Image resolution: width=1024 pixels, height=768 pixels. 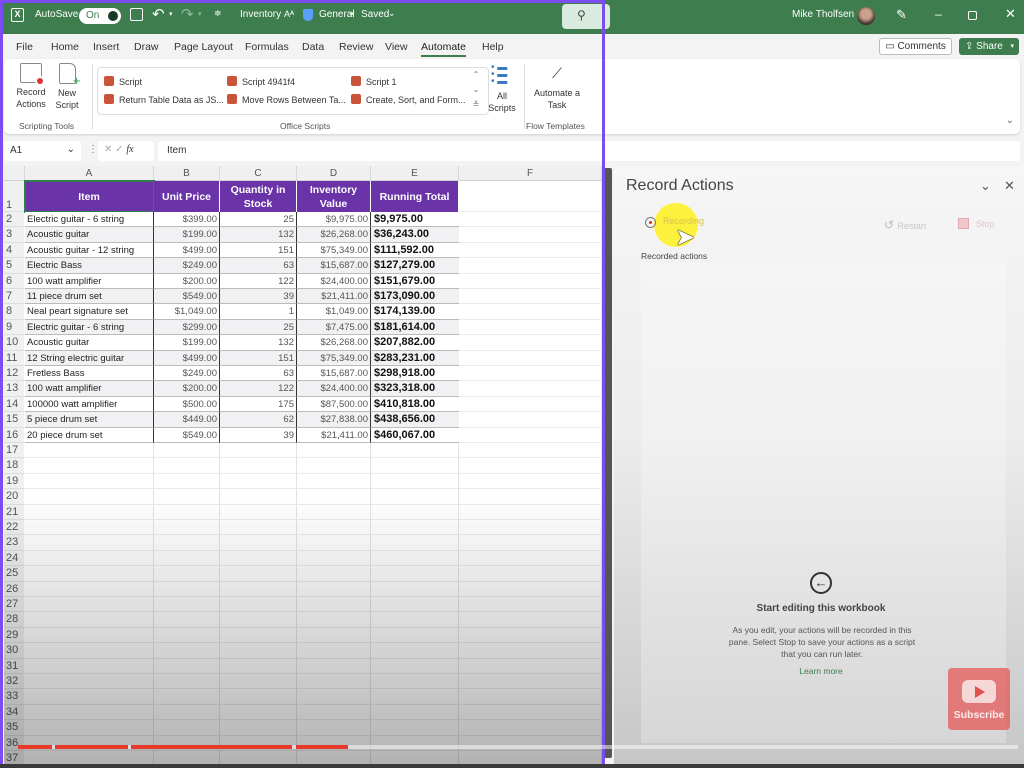 I want to click on column-header-c: C, so click(x=258, y=173).